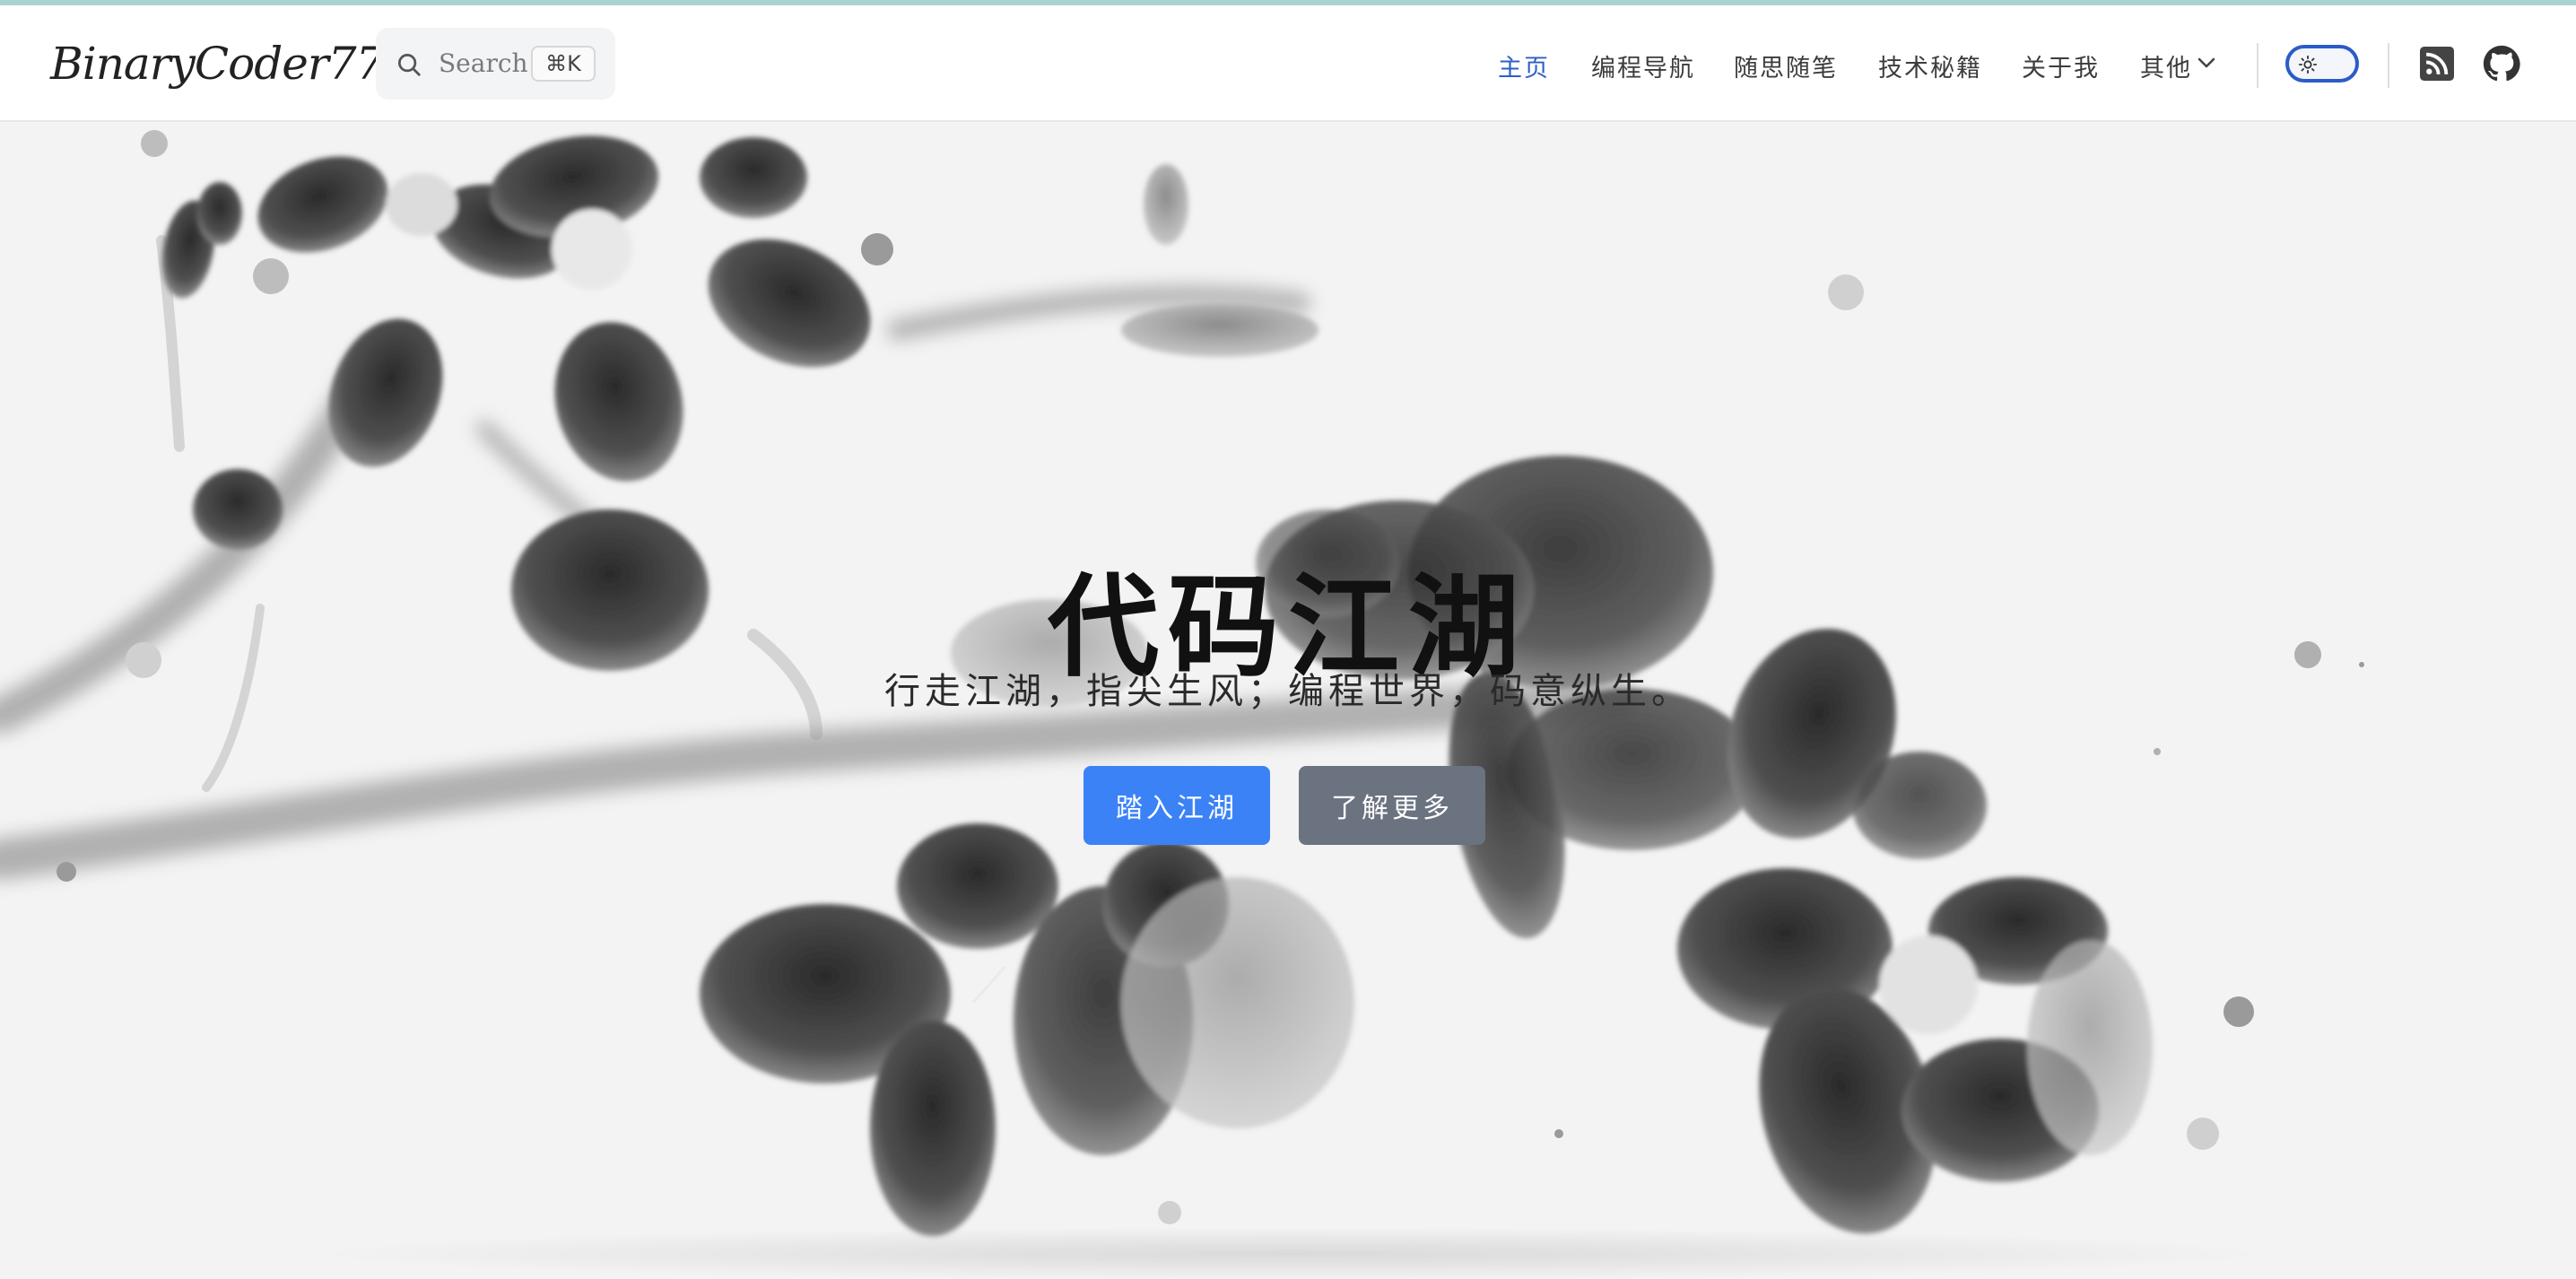  Describe the element at coordinates (1392, 805) in the screenshot. I see `learn-more-button: 了解更多` at that location.